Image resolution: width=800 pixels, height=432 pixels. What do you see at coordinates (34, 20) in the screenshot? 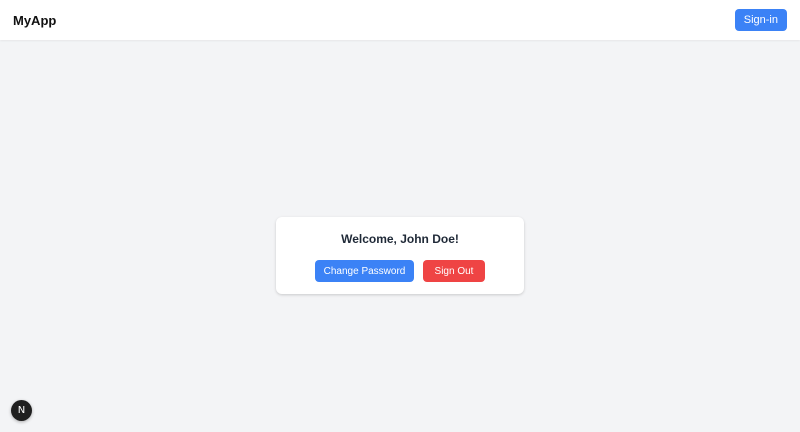
I see `brand-logo: MyApp` at bounding box center [34, 20].